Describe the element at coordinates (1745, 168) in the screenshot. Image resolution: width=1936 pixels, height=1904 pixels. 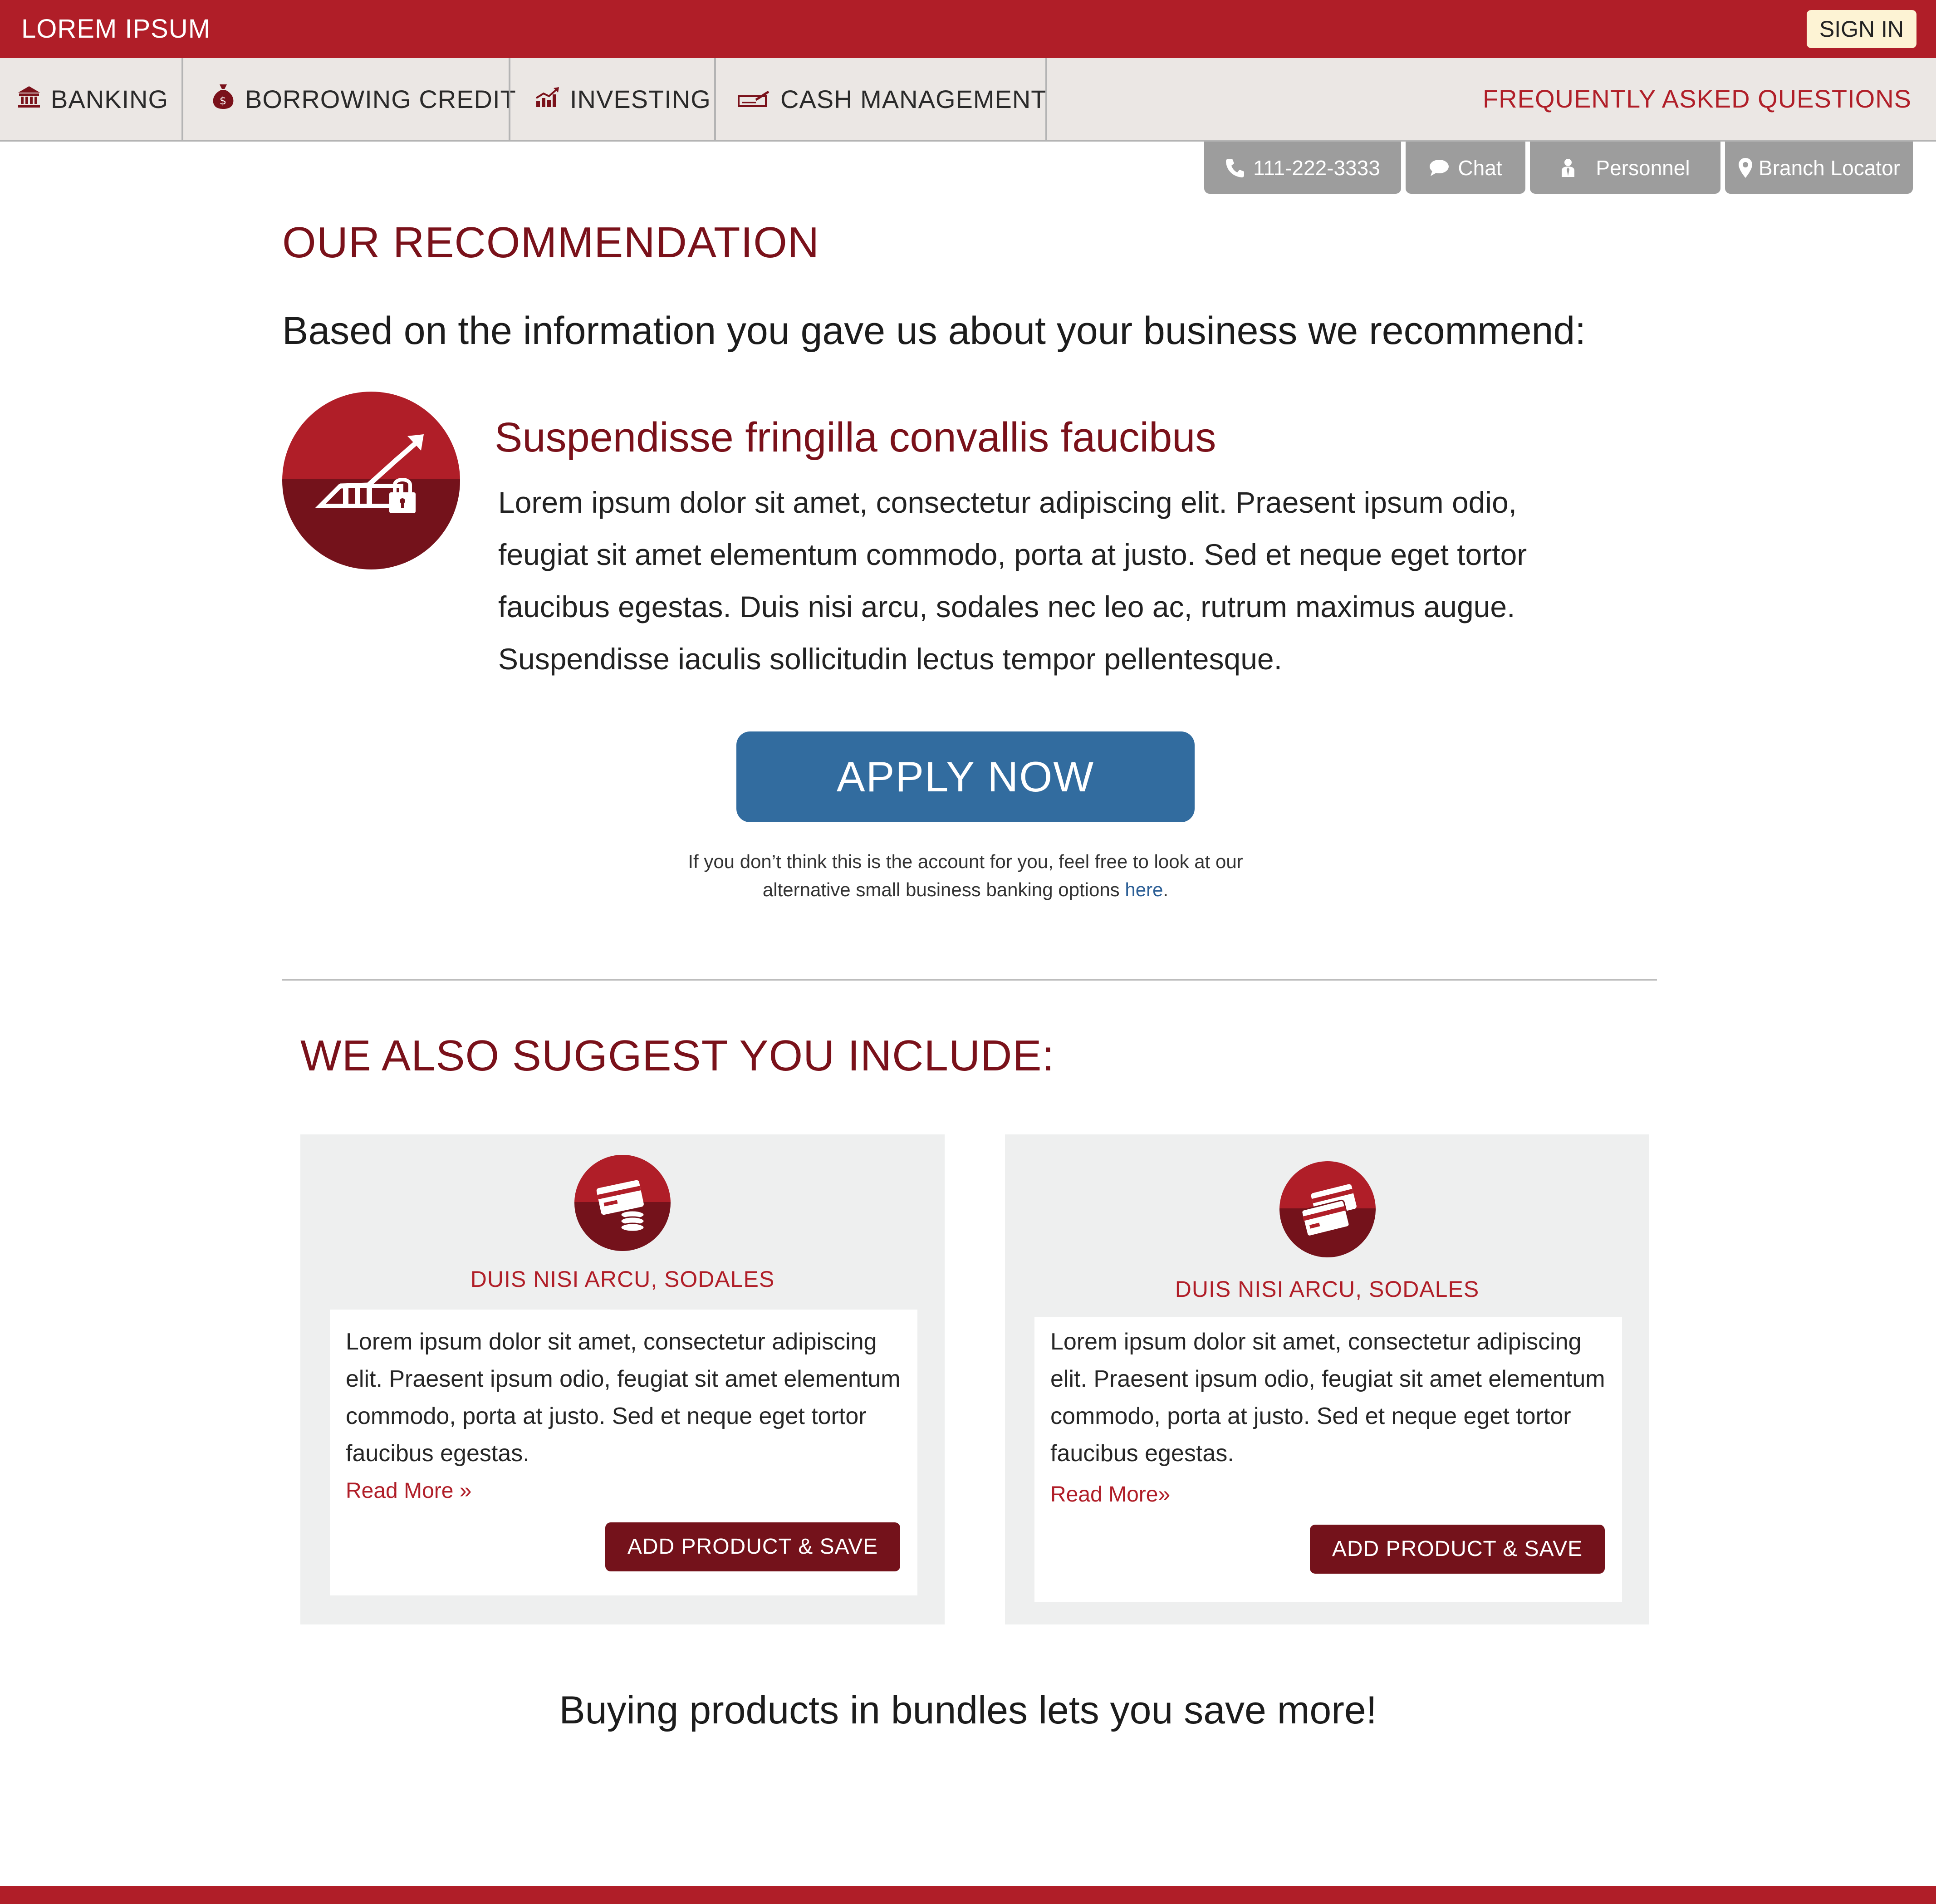
I see `map-pin-icon` at that location.